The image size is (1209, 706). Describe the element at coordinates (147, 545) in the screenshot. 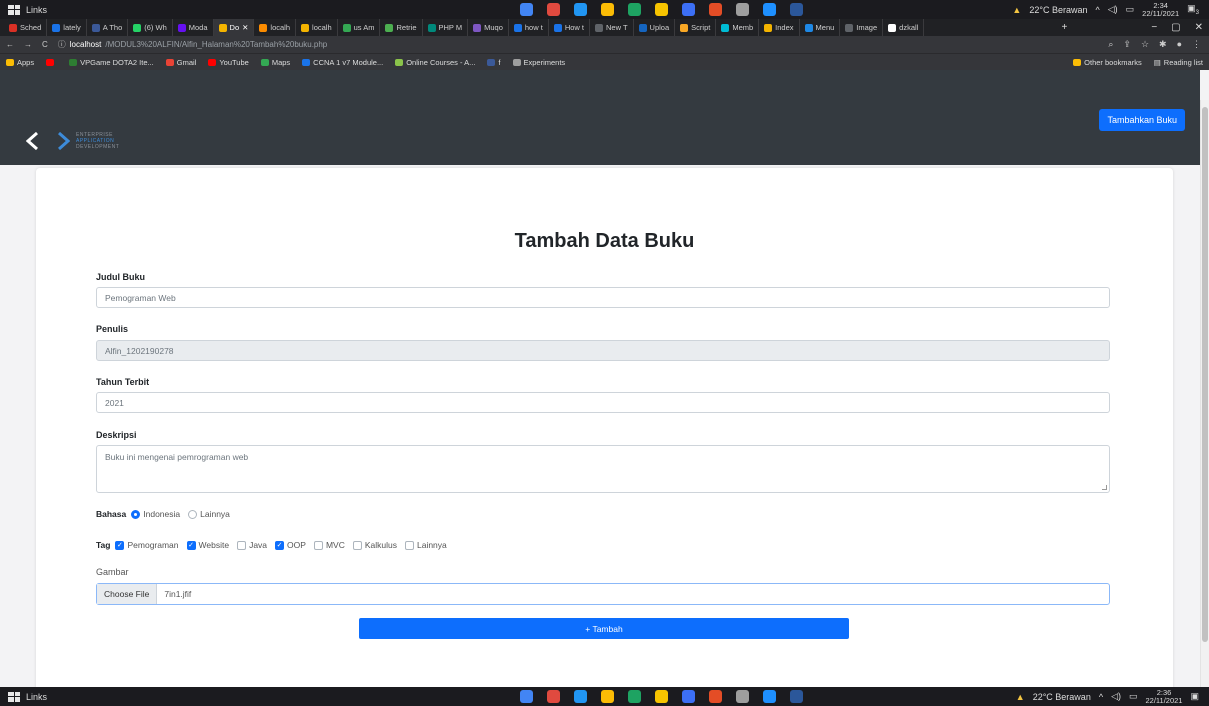

I see `tag-option: ✓ Pemograman` at that location.